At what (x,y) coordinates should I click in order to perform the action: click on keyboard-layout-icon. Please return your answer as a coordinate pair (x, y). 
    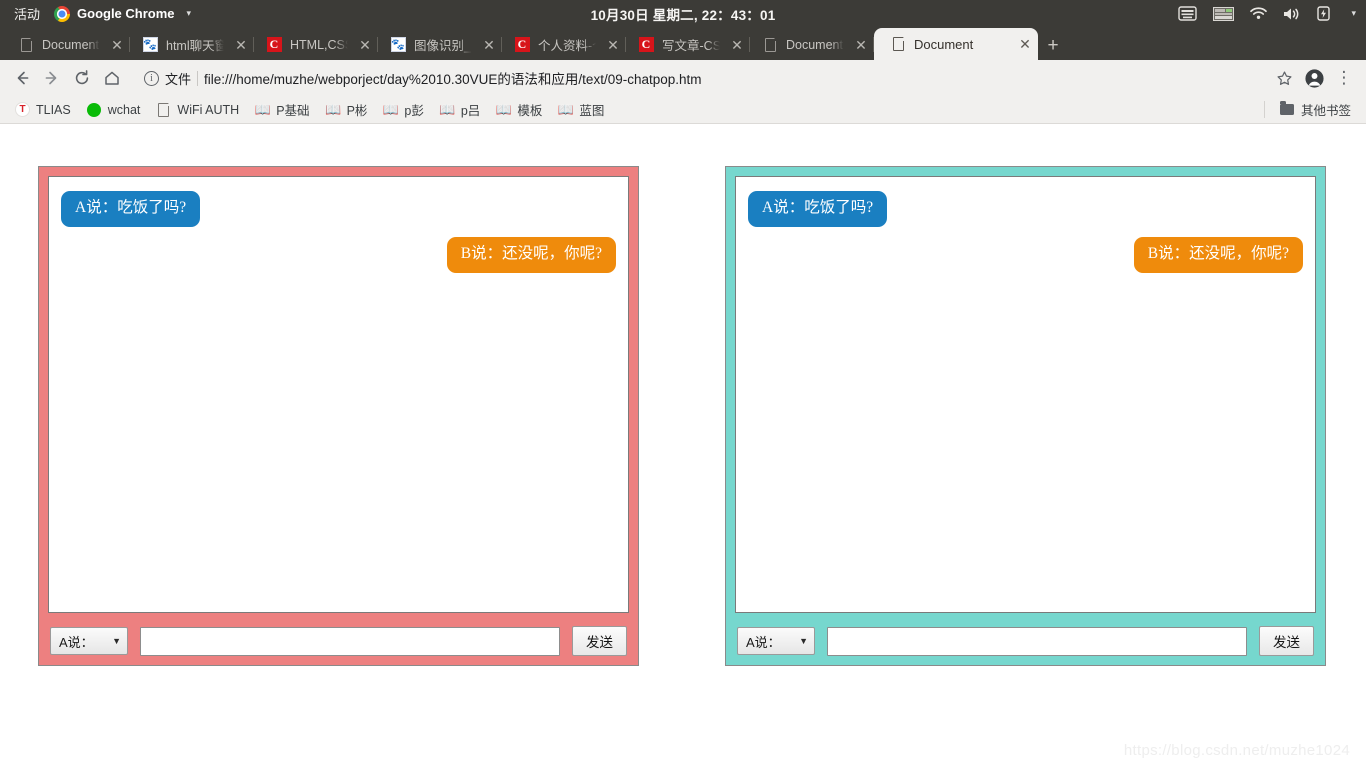
    Looking at the image, I should click on (1224, 13).